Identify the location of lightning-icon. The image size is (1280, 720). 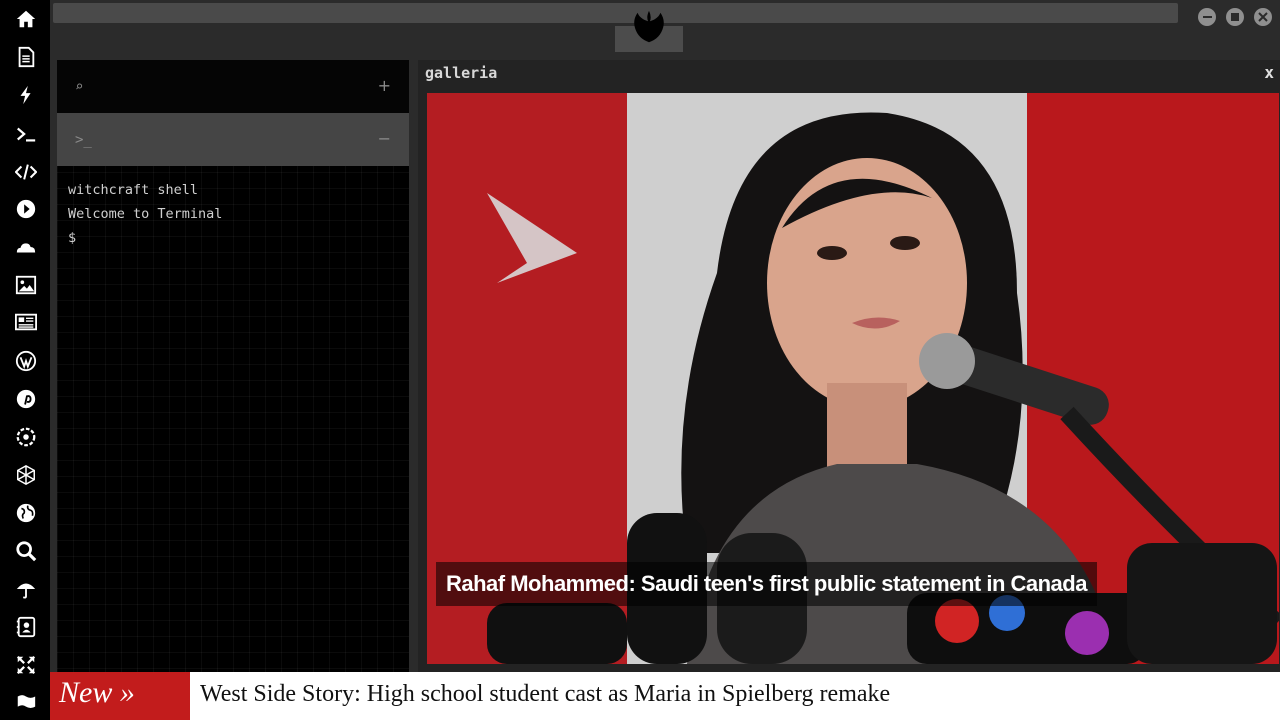
(26, 95).